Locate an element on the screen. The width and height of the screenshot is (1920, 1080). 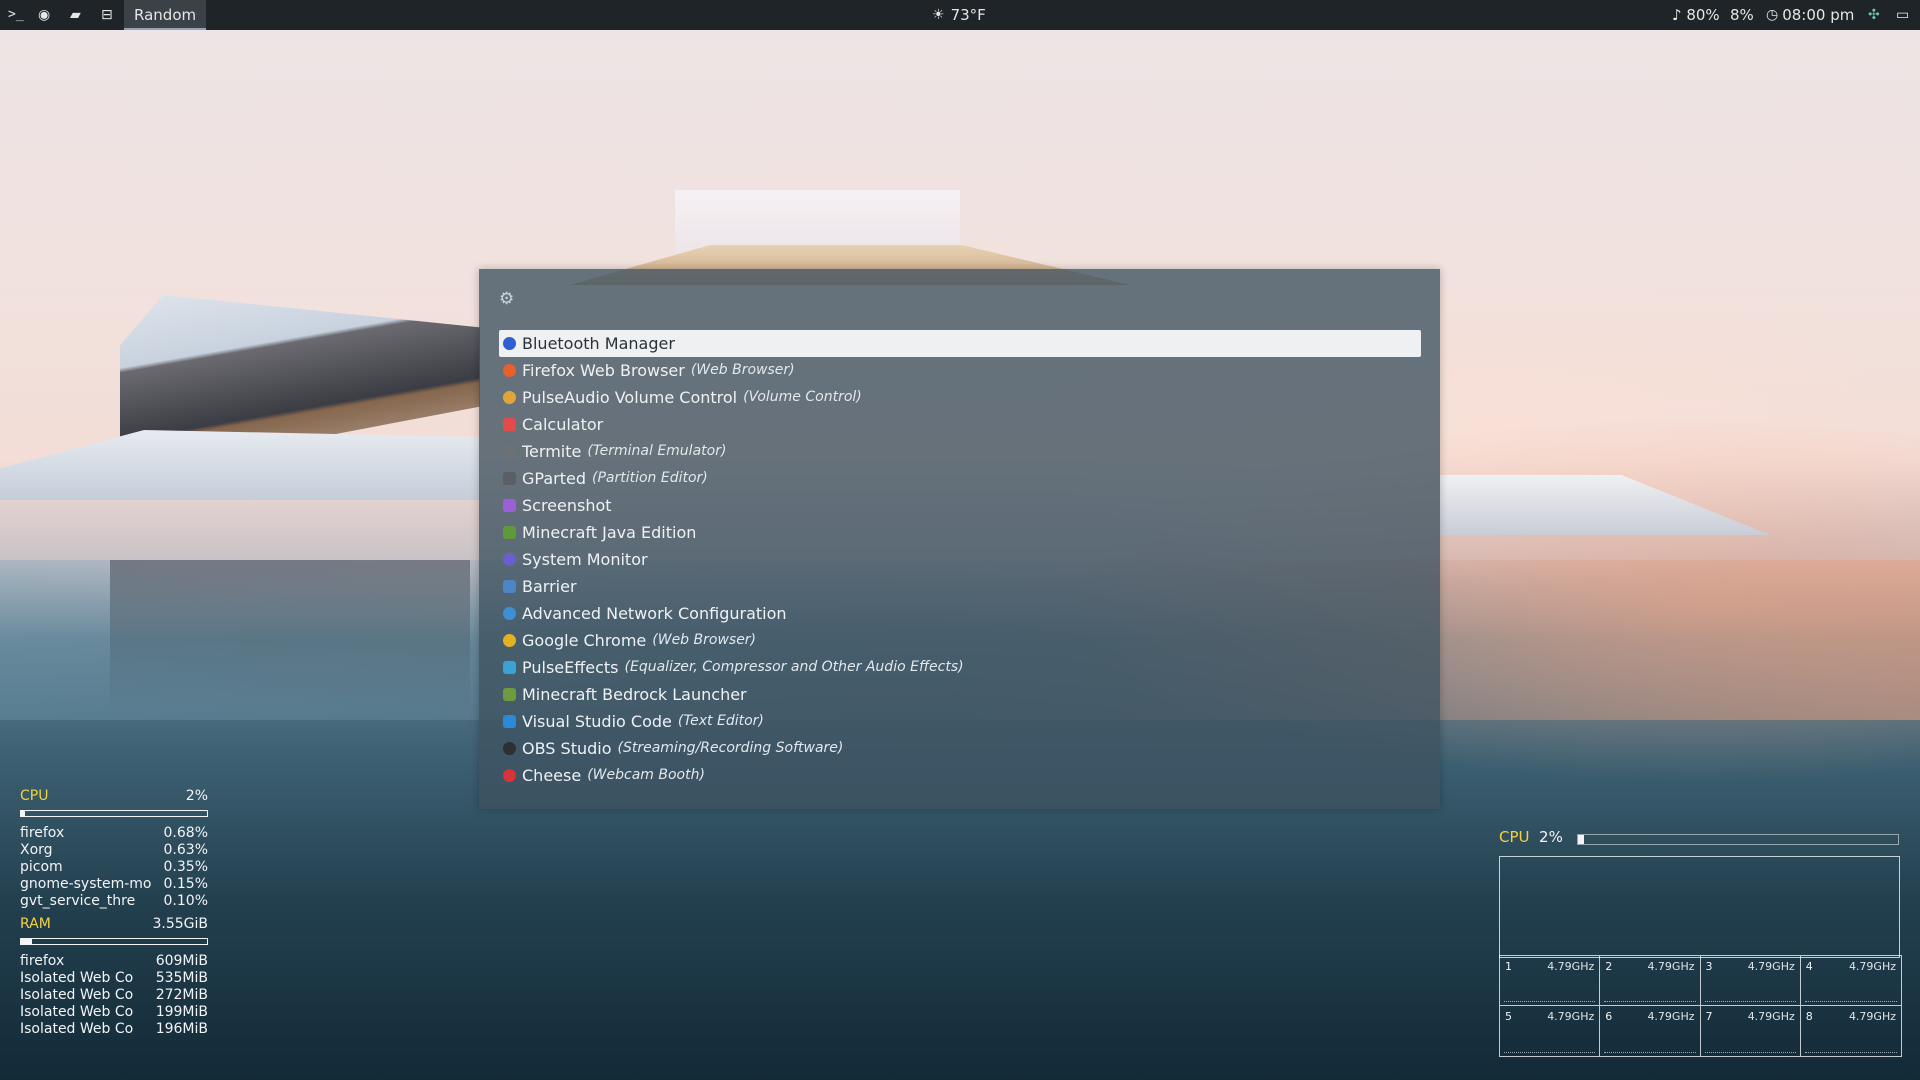
cpu-core-cell: 3 4.79GHz is located at coordinates (1750, 981).